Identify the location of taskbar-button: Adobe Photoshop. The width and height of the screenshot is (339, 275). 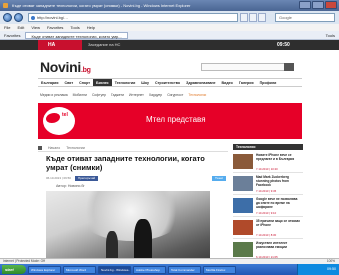
(149, 269).